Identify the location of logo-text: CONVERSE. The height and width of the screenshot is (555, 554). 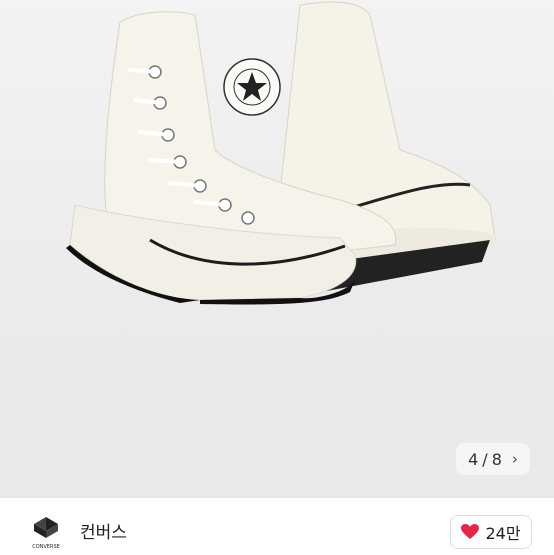
(46, 547).